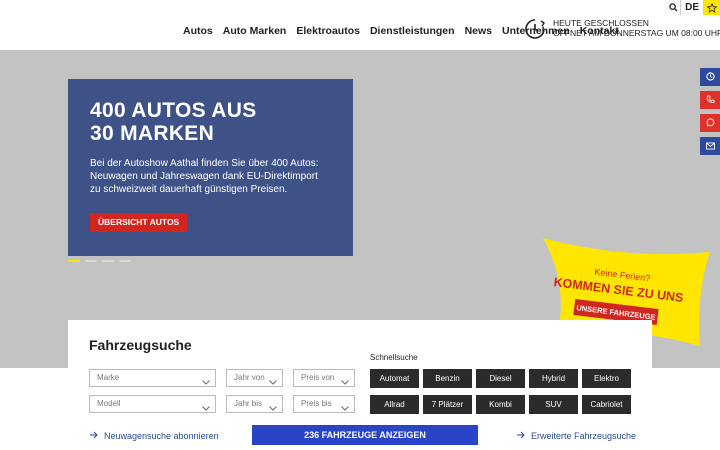  I want to click on quick-suv-button: SUV, so click(553, 404).